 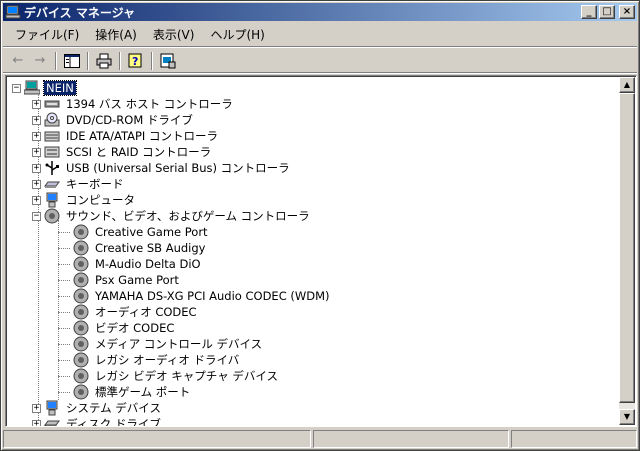 What do you see at coordinates (313, 392) in the screenshot?
I see `tree-device: 標準ゲーム ポート` at bounding box center [313, 392].